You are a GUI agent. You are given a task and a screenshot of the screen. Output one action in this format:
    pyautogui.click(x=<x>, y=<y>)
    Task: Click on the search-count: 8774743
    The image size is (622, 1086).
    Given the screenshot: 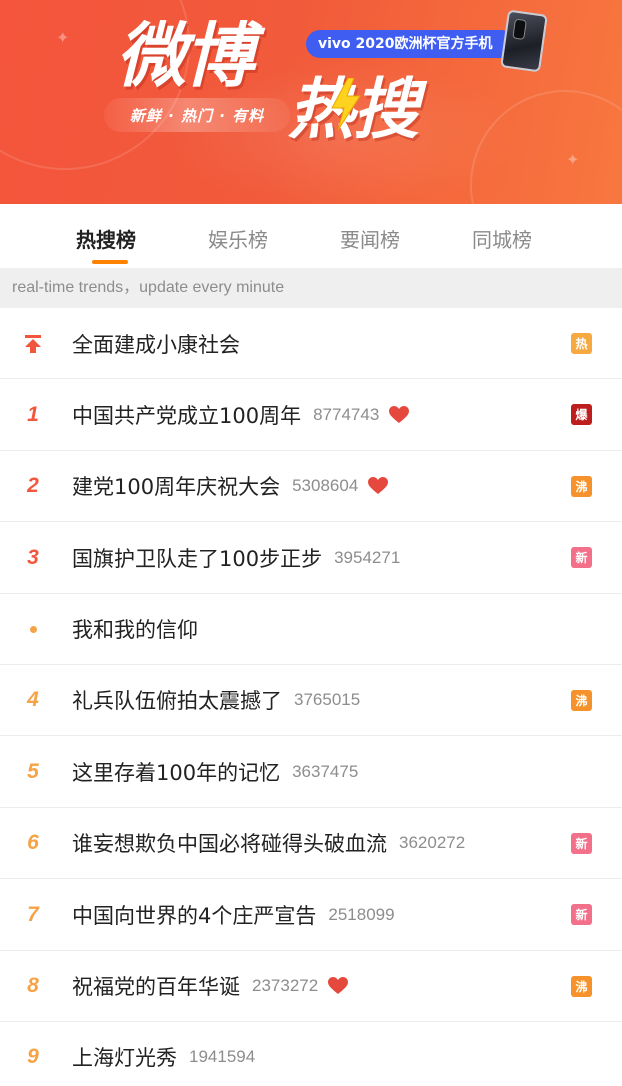 What is the action you would take?
    pyautogui.click(x=346, y=414)
    